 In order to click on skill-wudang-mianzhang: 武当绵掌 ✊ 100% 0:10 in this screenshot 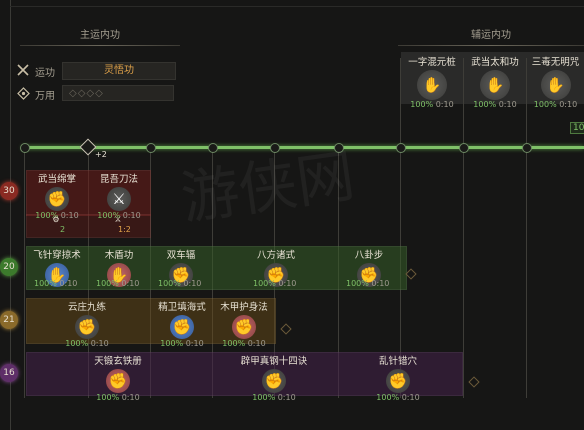, I will do `click(57, 195)`.